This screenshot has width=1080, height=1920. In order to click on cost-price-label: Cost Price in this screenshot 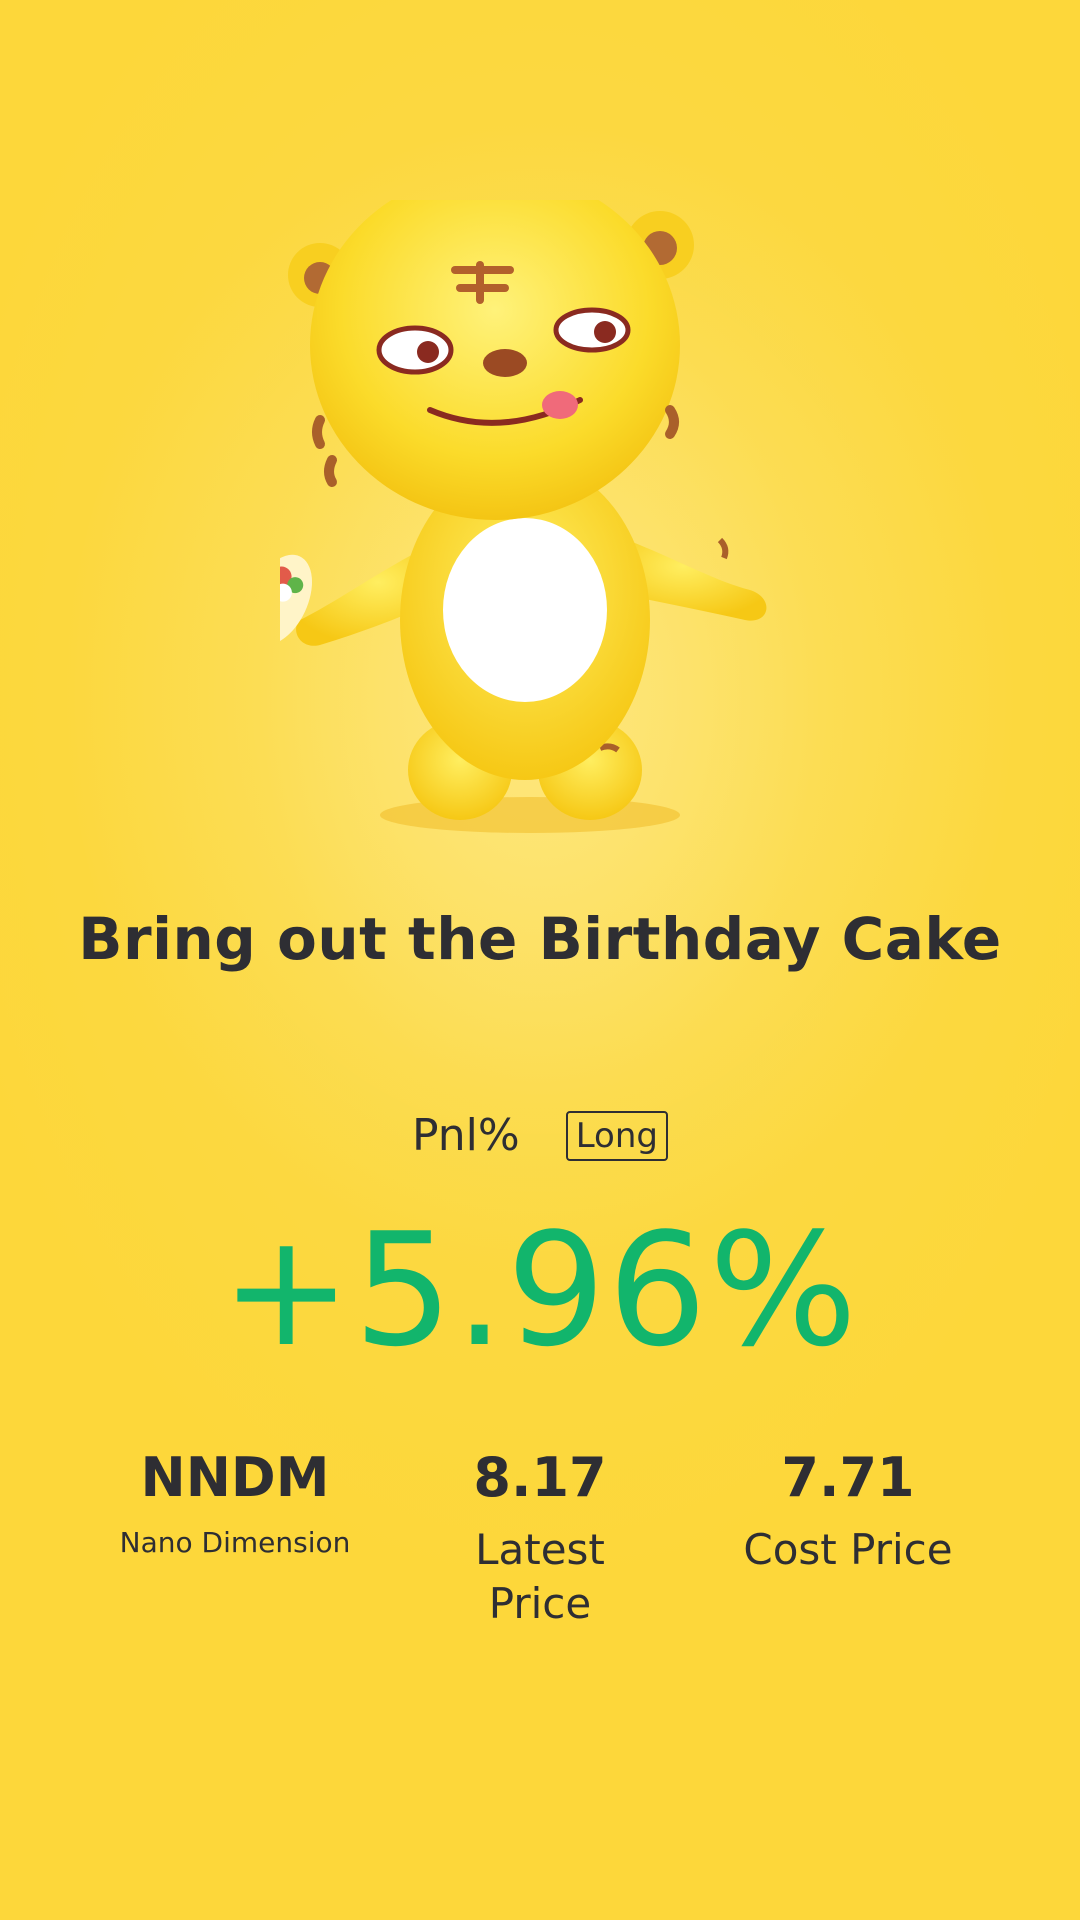, I will do `click(848, 1549)`.